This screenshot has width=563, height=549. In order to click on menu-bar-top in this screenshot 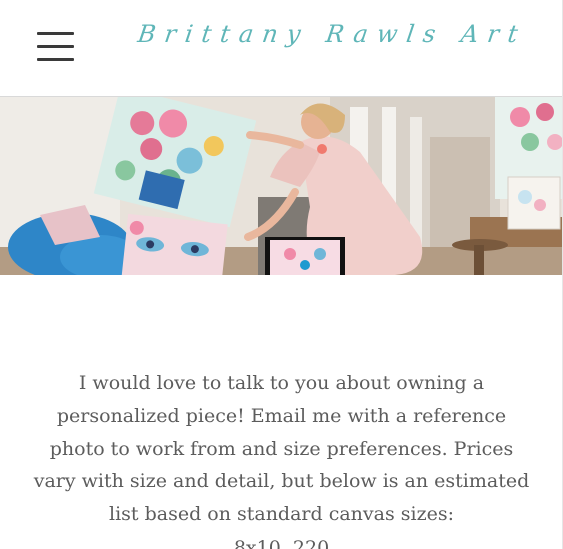, I will do `click(55, 33)`.